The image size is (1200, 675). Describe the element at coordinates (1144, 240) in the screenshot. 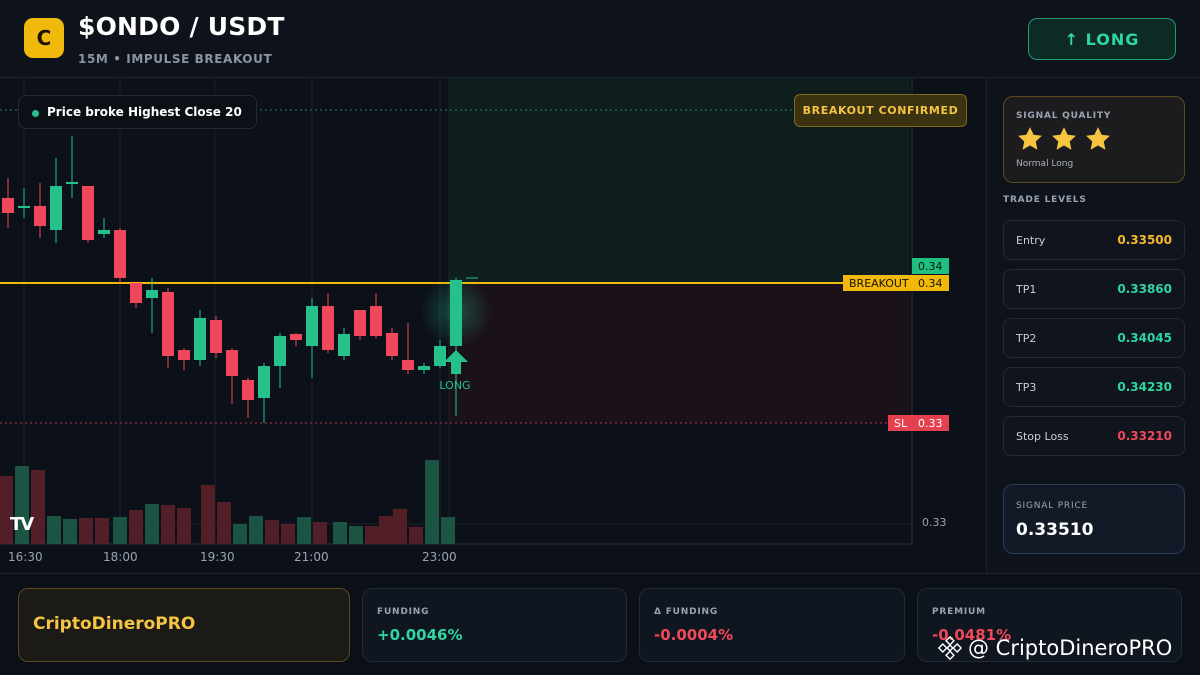

I see `level-value: 0.33500` at that location.